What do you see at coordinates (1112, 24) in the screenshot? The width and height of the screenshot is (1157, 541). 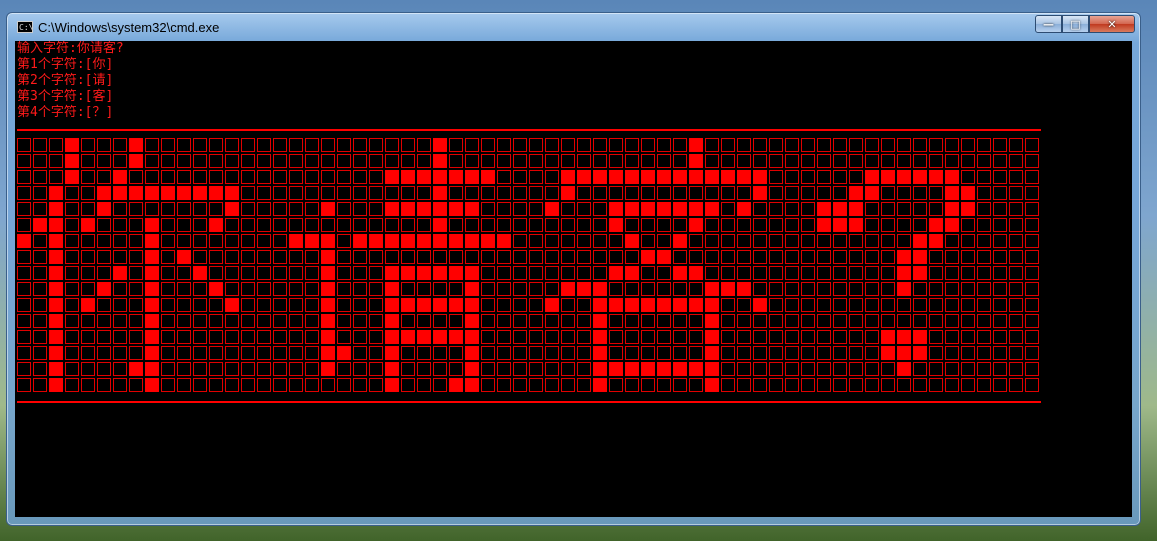 I see `close-button: ✕` at bounding box center [1112, 24].